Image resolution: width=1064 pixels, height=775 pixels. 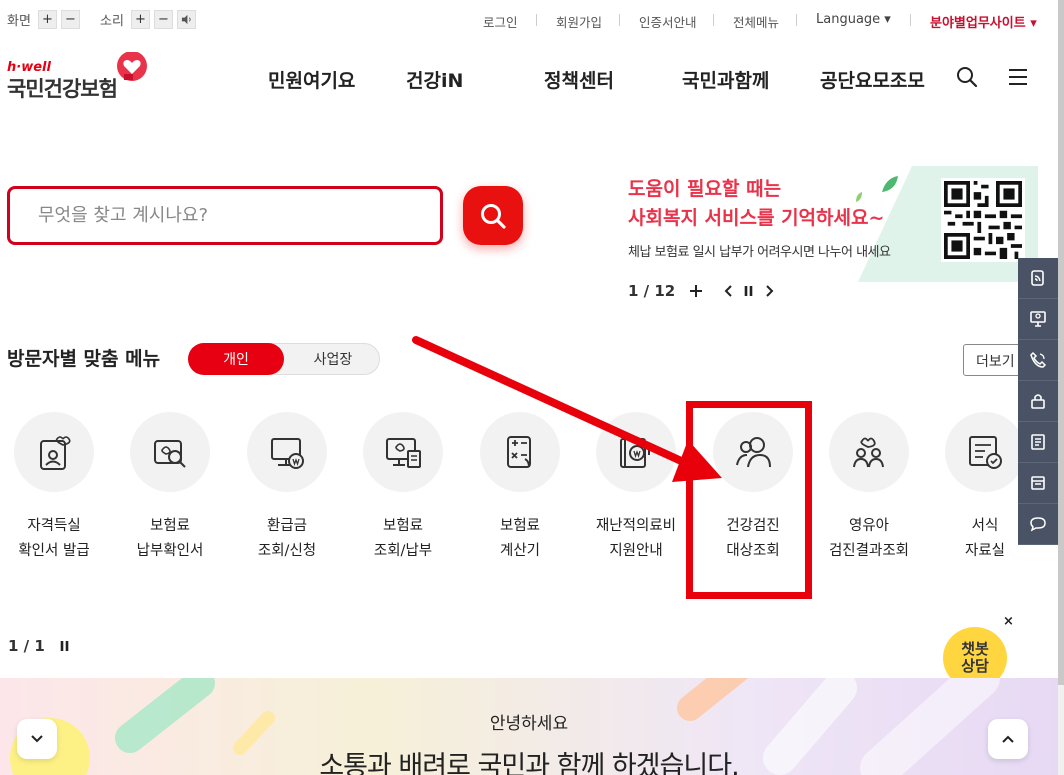 What do you see at coordinates (853, 19) in the screenshot?
I see `language-select: Language ▾` at bounding box center [853, 19].